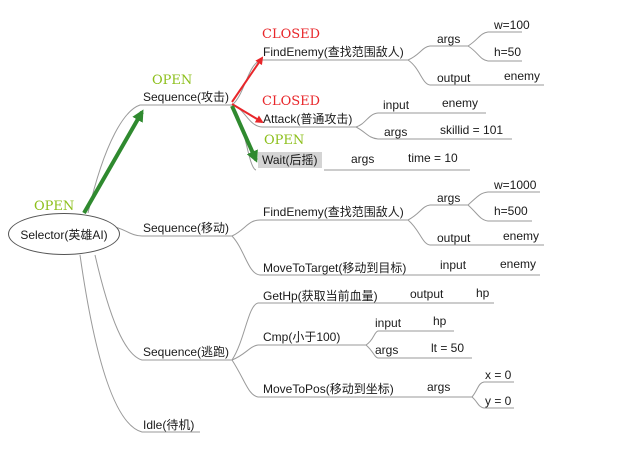  I want to click on flee-sequence-node: Sequence(逃跑), so click(186, 352).